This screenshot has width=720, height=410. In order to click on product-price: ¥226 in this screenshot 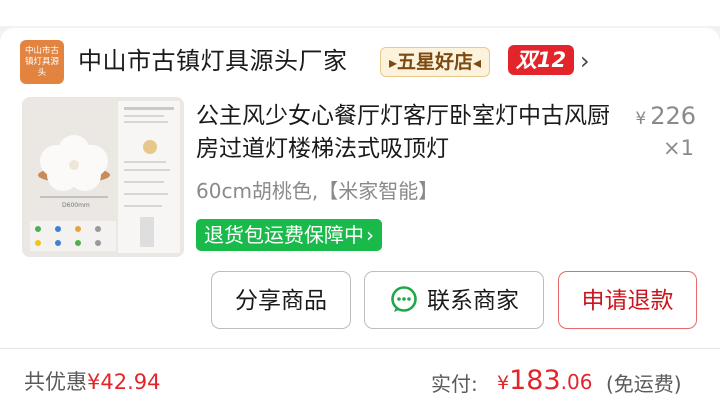, I will do `click(665, 116)`.